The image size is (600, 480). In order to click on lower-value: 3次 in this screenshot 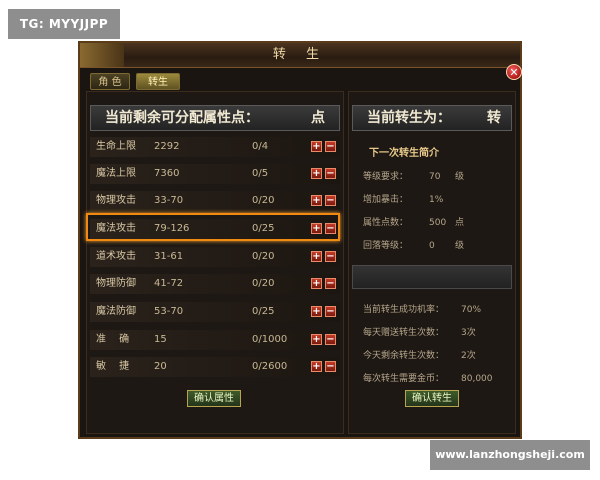, I will do `click(468, 333)`.